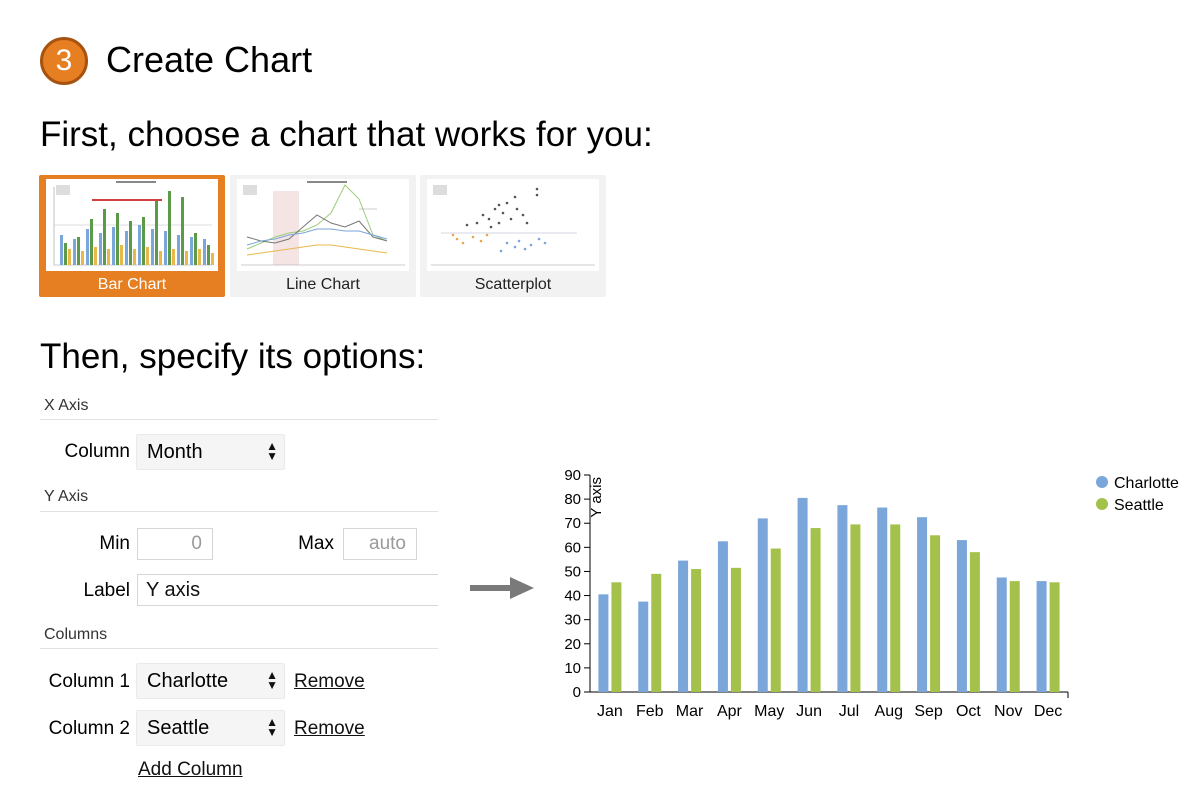  I want to click on column-1-select: Charlotte ▲ ▼, so click(210, 681).